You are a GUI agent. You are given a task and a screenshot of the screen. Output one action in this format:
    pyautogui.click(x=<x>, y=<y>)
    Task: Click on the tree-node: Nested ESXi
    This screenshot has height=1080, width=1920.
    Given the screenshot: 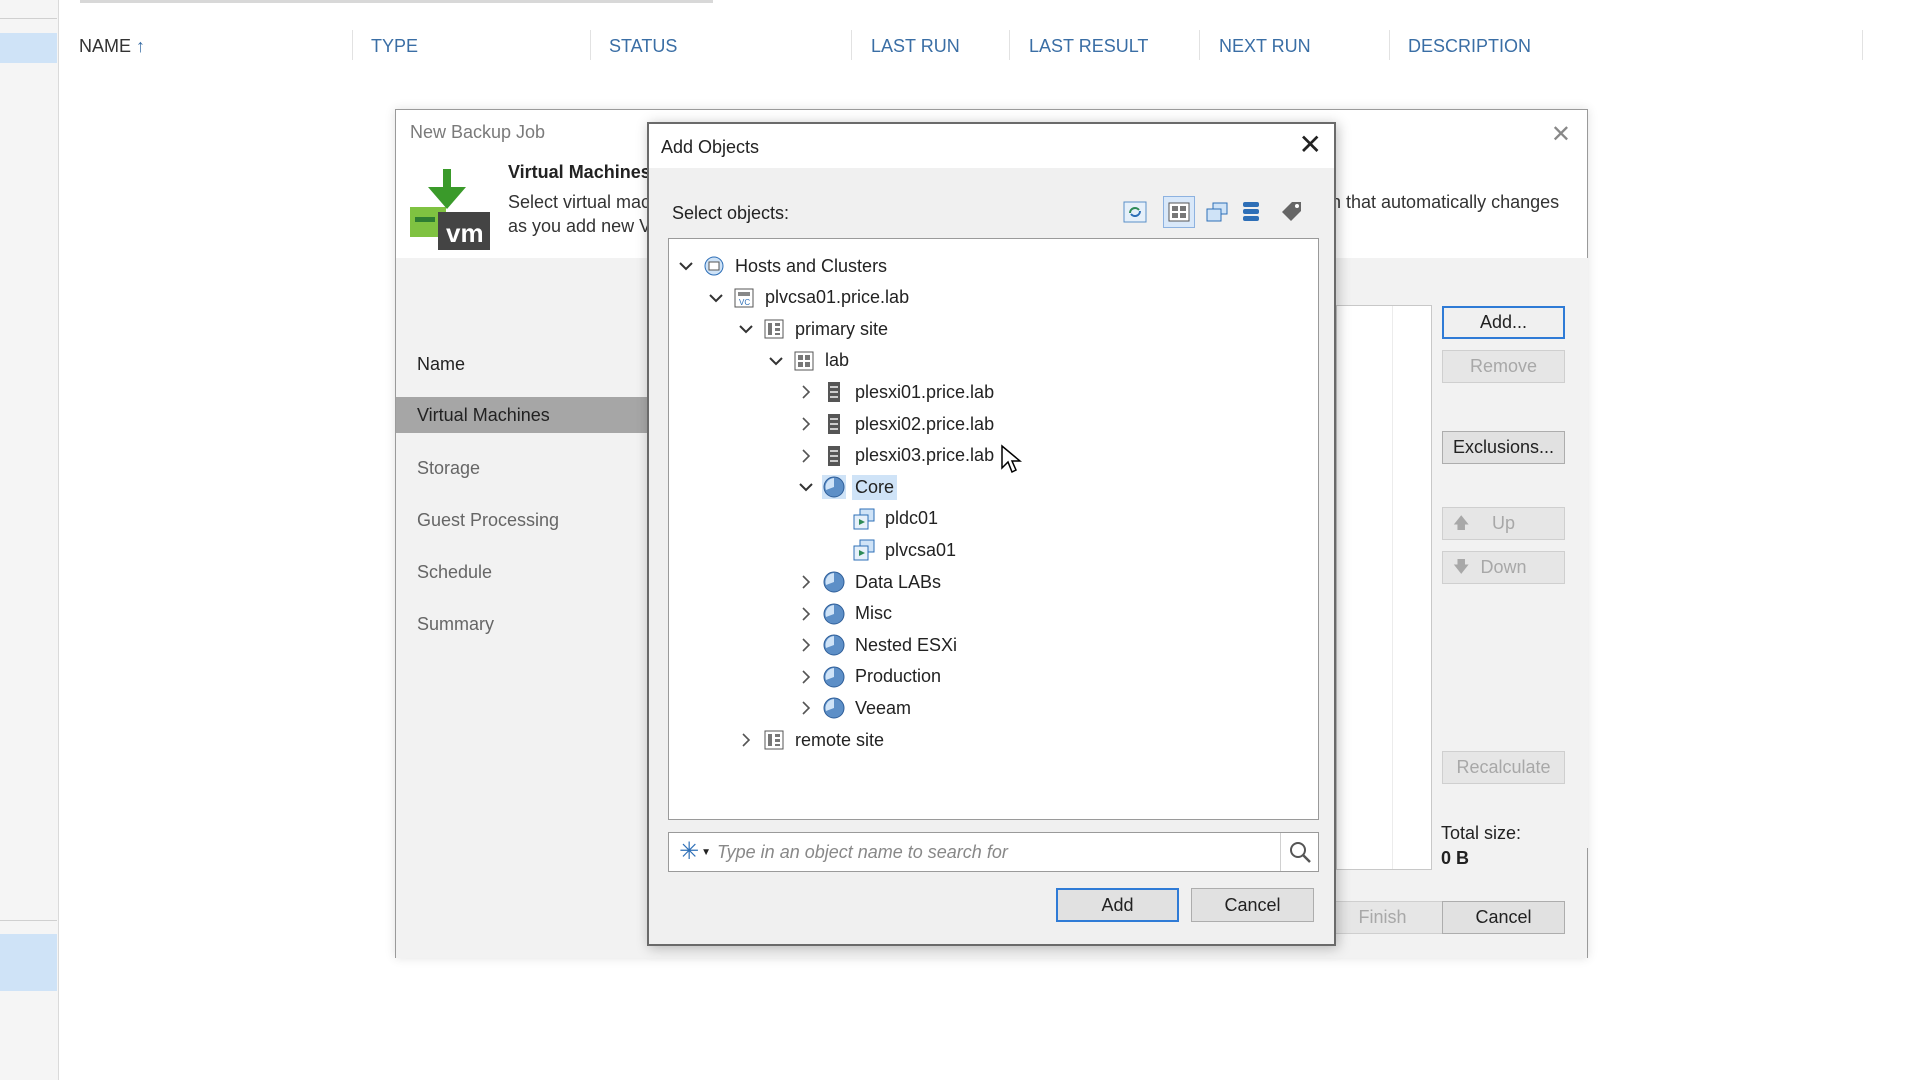 What is the action you would take?
    pyautogui.click(x=878, y=645)
    